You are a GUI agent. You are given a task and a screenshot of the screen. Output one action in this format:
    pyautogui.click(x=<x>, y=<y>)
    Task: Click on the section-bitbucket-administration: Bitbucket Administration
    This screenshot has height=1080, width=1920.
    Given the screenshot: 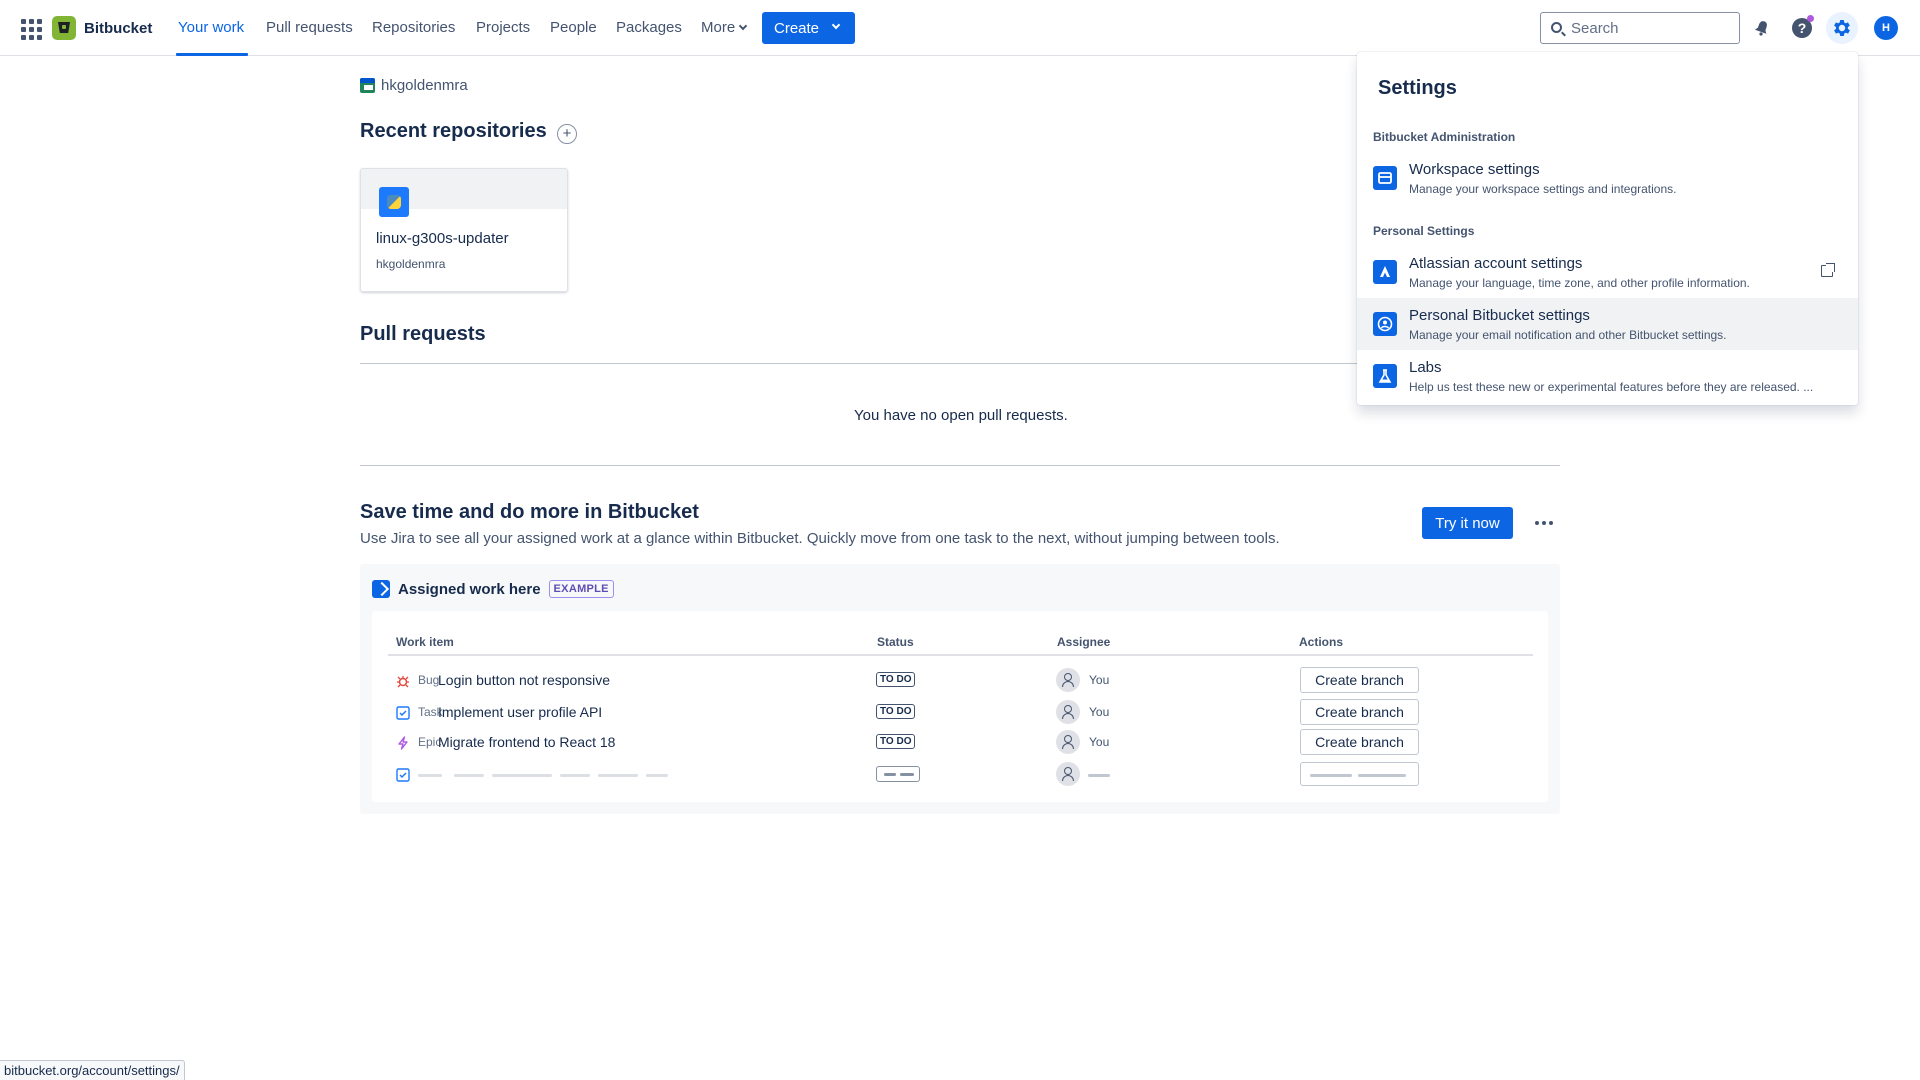 What is the action you would take?
    pyautogui.click(x=1444, y=137)
    